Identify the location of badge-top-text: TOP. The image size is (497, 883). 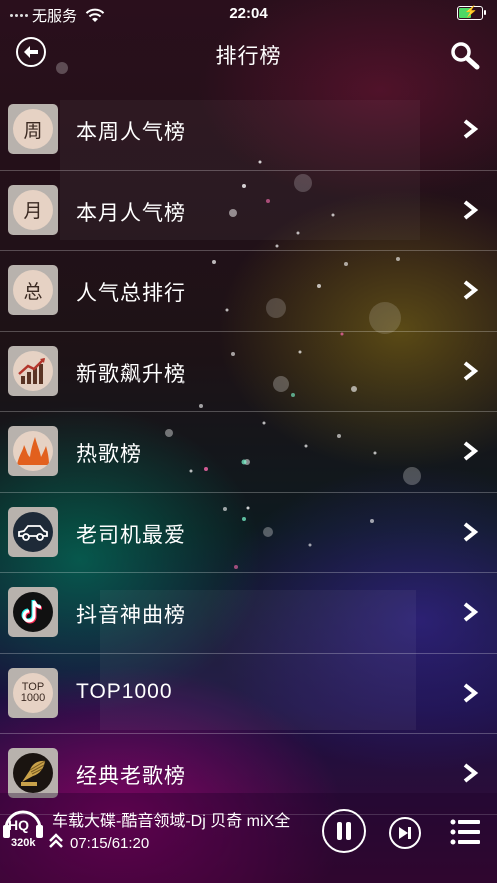
(33, 686).